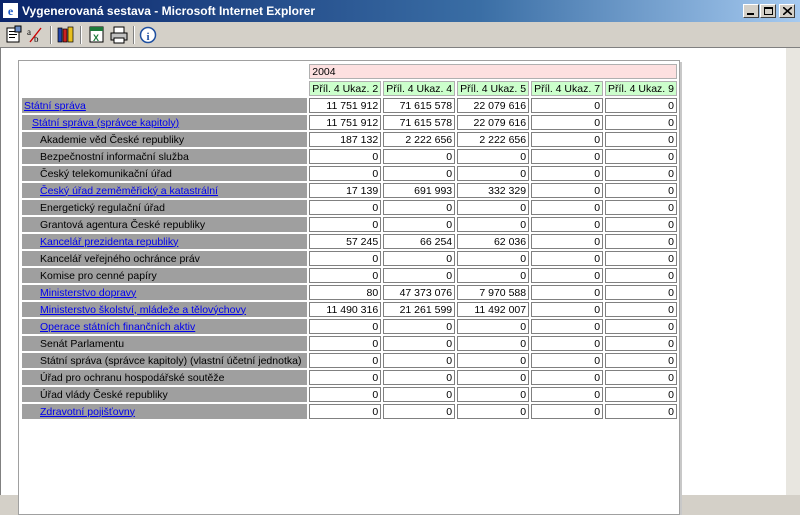  What do you see at coordinates (88, 293) in the screenshot?
I see `row-label-link: Ministerstvo dopravy` at bounding box center [88, 293].